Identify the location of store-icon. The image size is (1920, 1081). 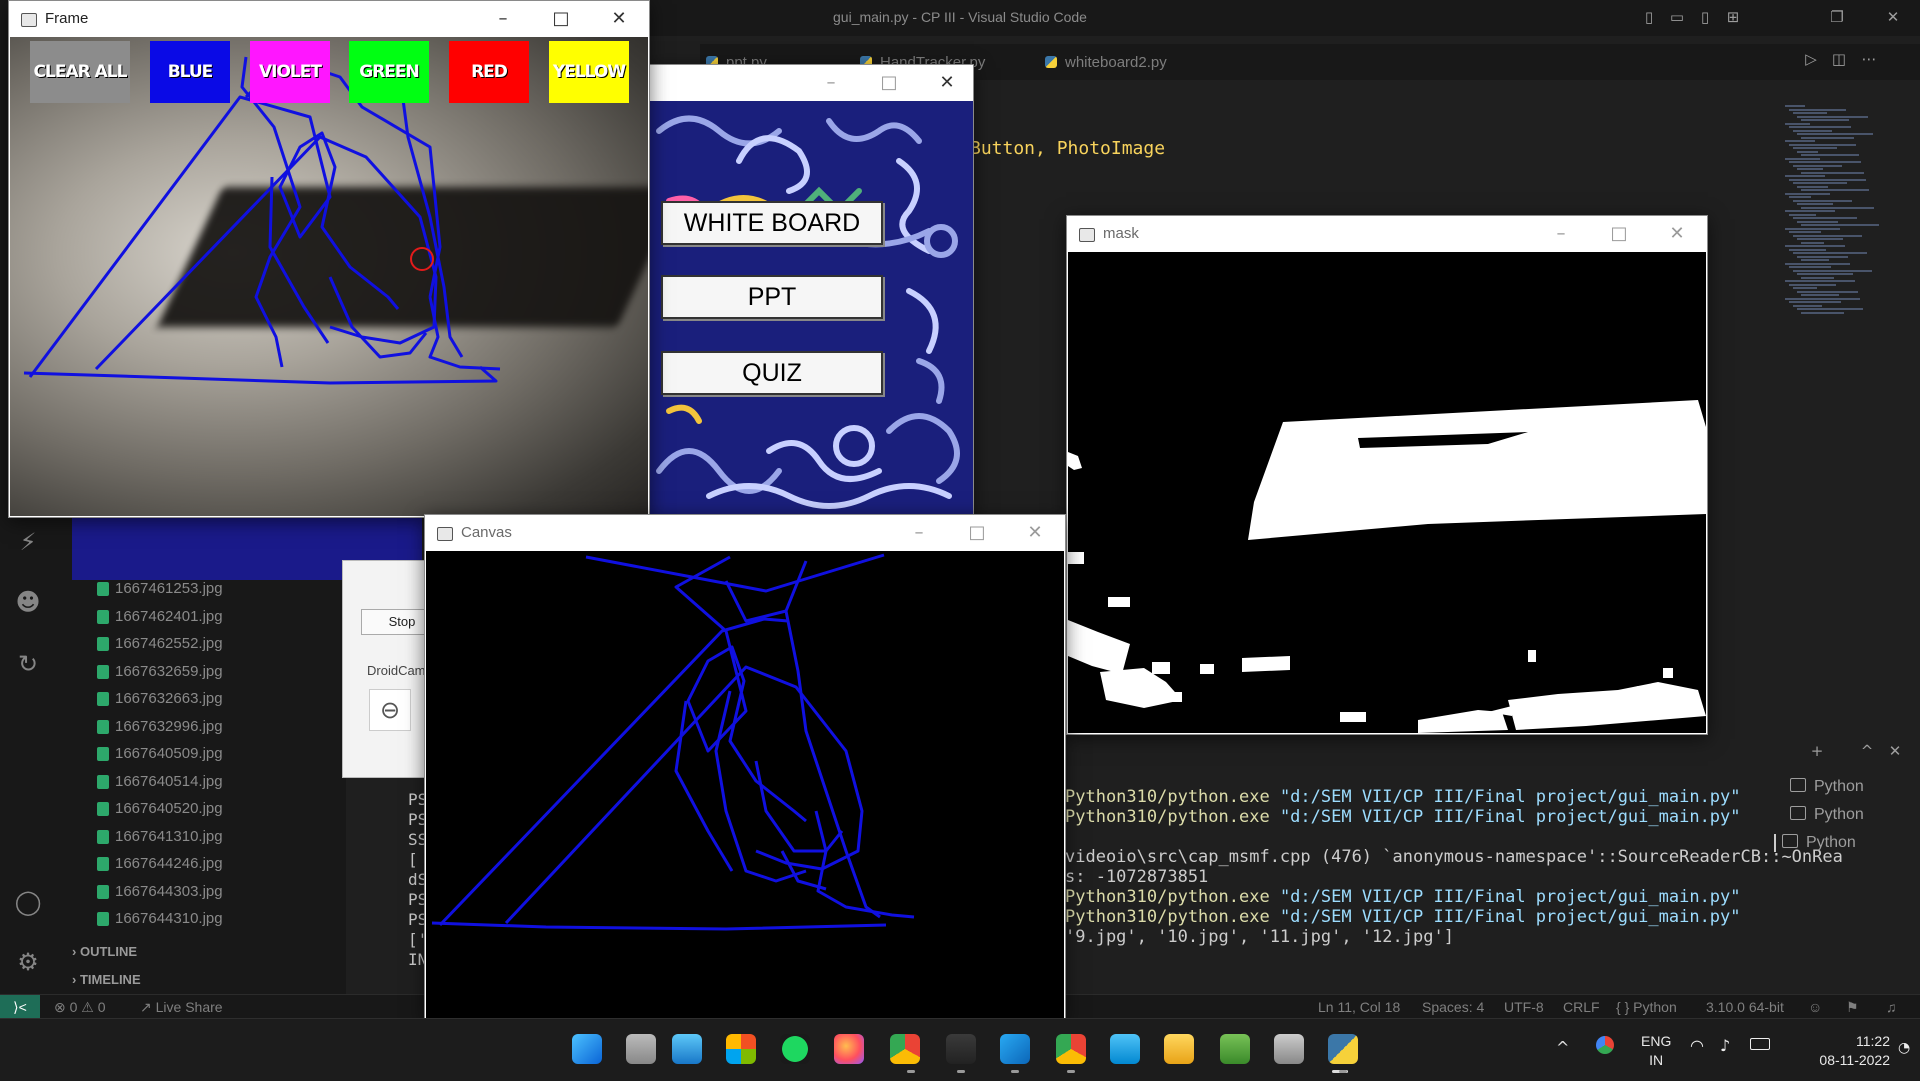
(741, 1049).